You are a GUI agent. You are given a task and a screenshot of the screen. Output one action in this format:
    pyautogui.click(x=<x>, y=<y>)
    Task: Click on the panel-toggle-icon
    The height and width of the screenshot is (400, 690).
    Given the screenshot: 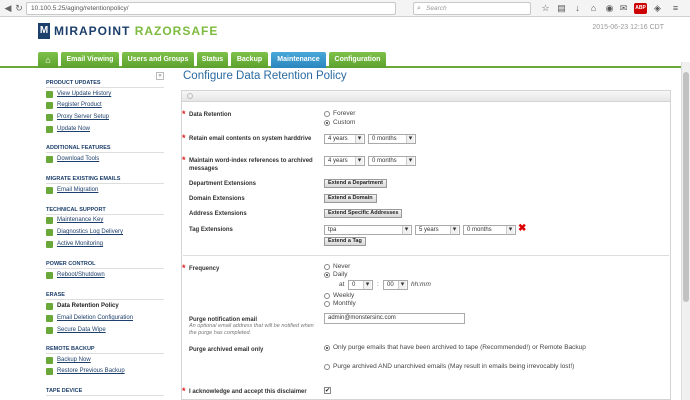 What is the action you would take?
    pyautogui.click(x=190, y=96)
    